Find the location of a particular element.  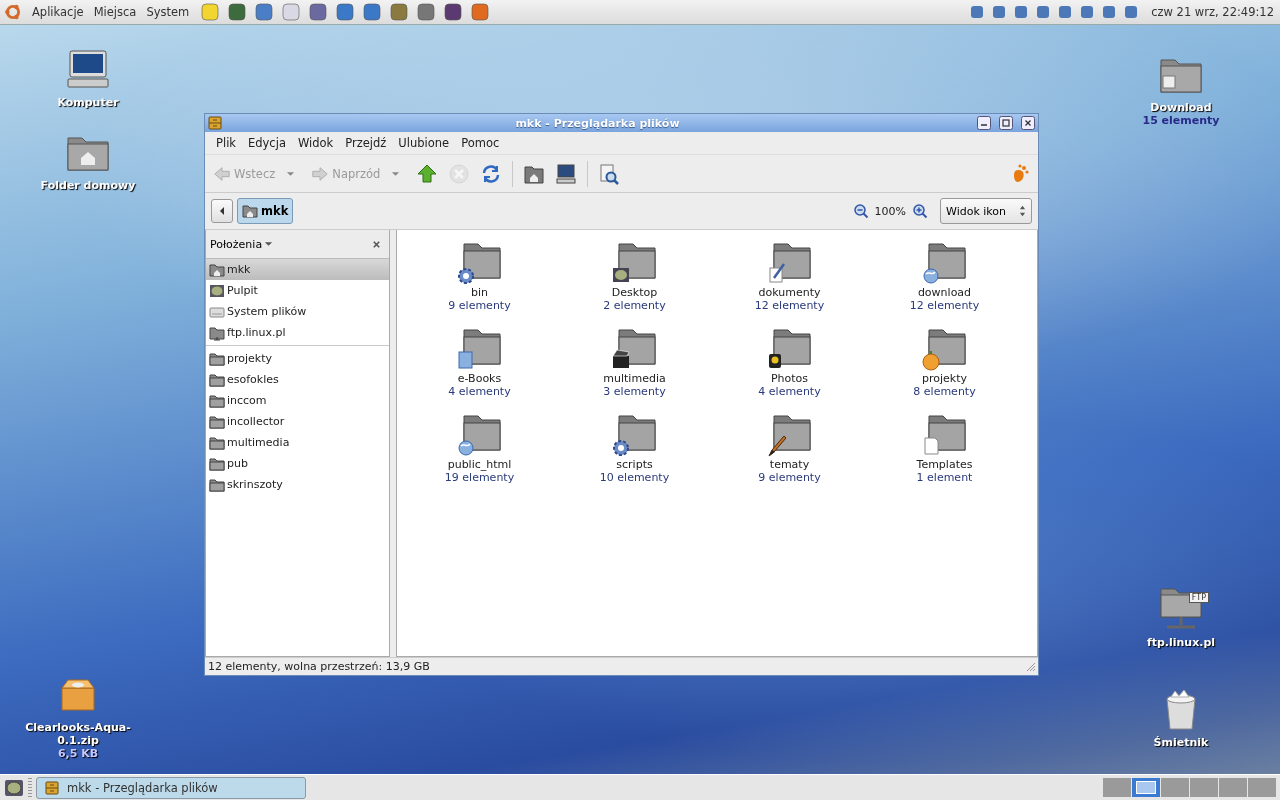

file-name: download is located at coordinates (944, 292).